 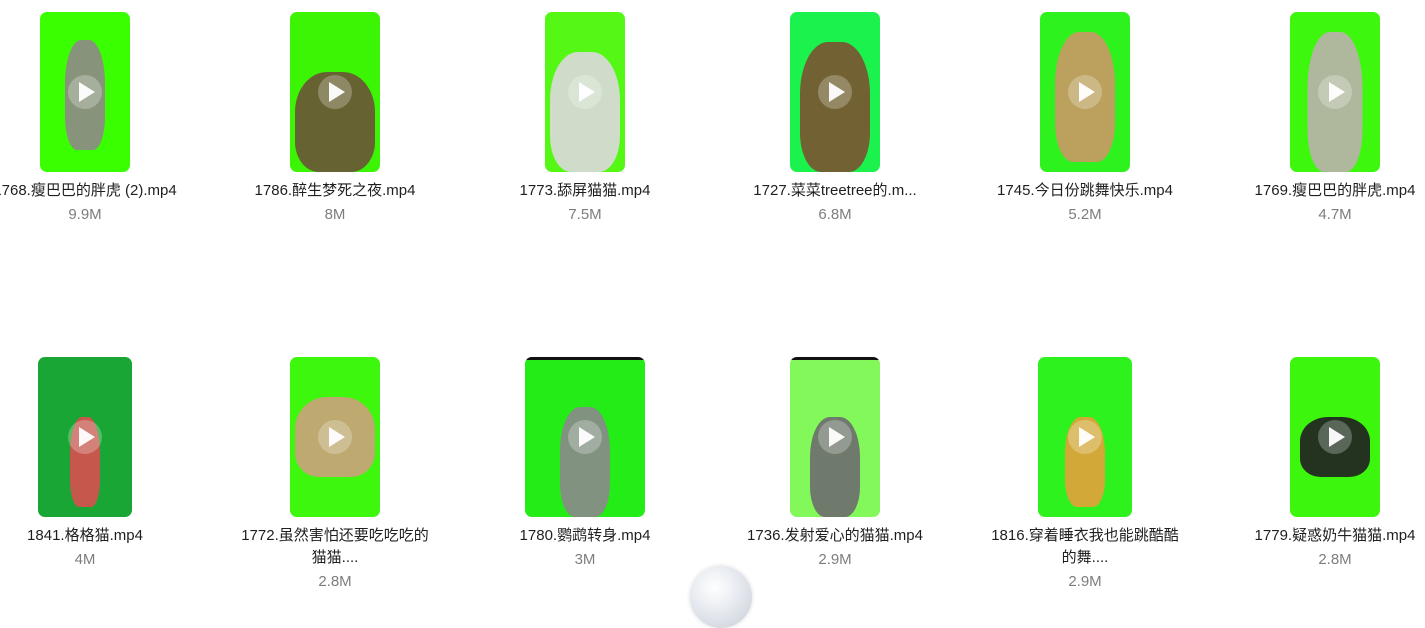 I want to click on file-item: 1736.发射爱心的猫猫.mp4 2.9M, so click(x=835, y=463).